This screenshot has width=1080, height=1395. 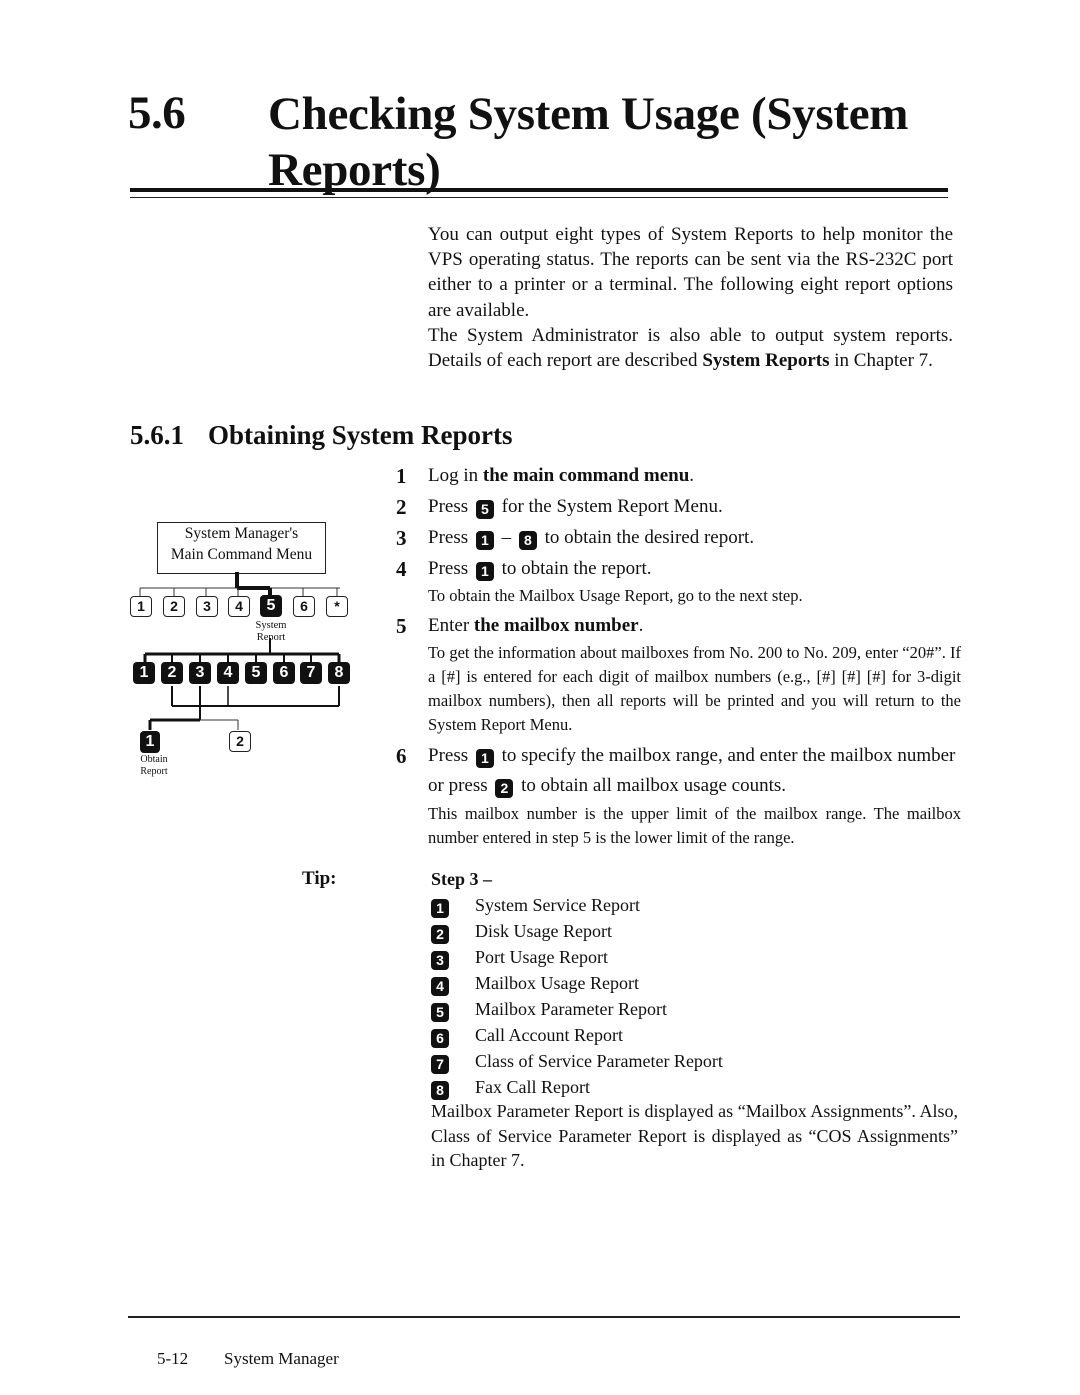 I want to click on intro-p2-bold: System Reports, so click(x=766, y=361).